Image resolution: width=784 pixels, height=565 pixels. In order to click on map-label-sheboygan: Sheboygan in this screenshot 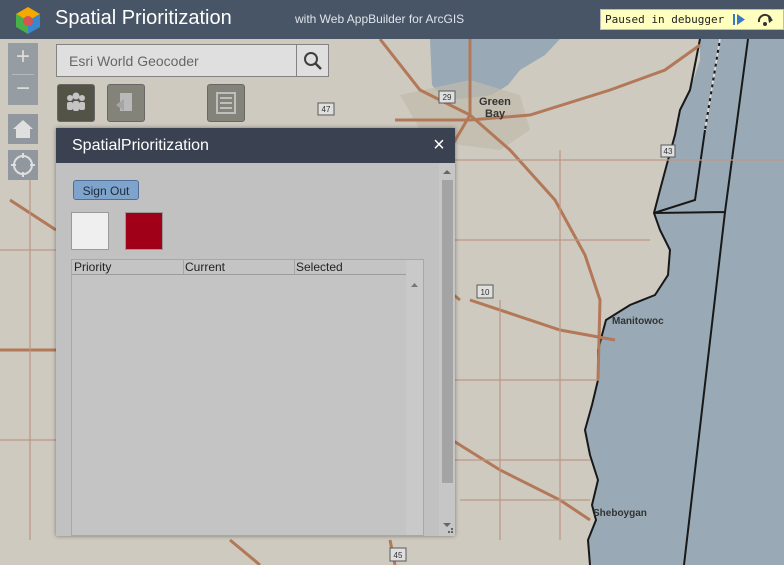, I will do `click(620, 513)`.